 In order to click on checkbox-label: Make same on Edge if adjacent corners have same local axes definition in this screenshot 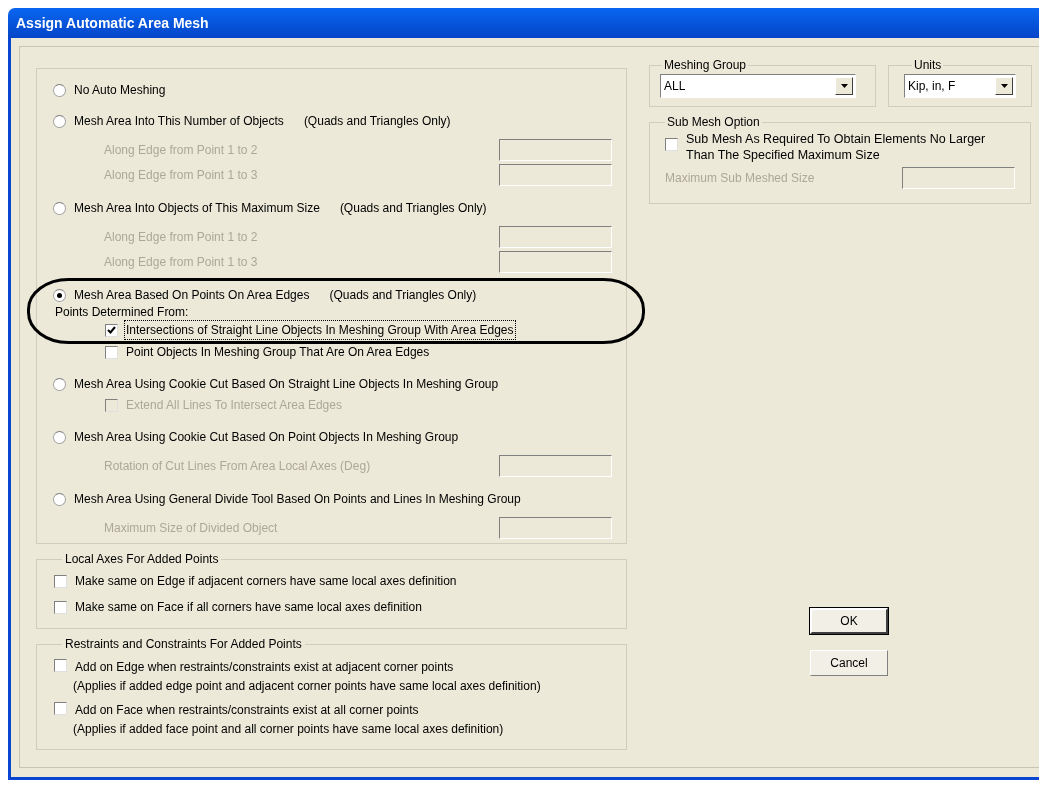, I will do `click(266, 581)`.